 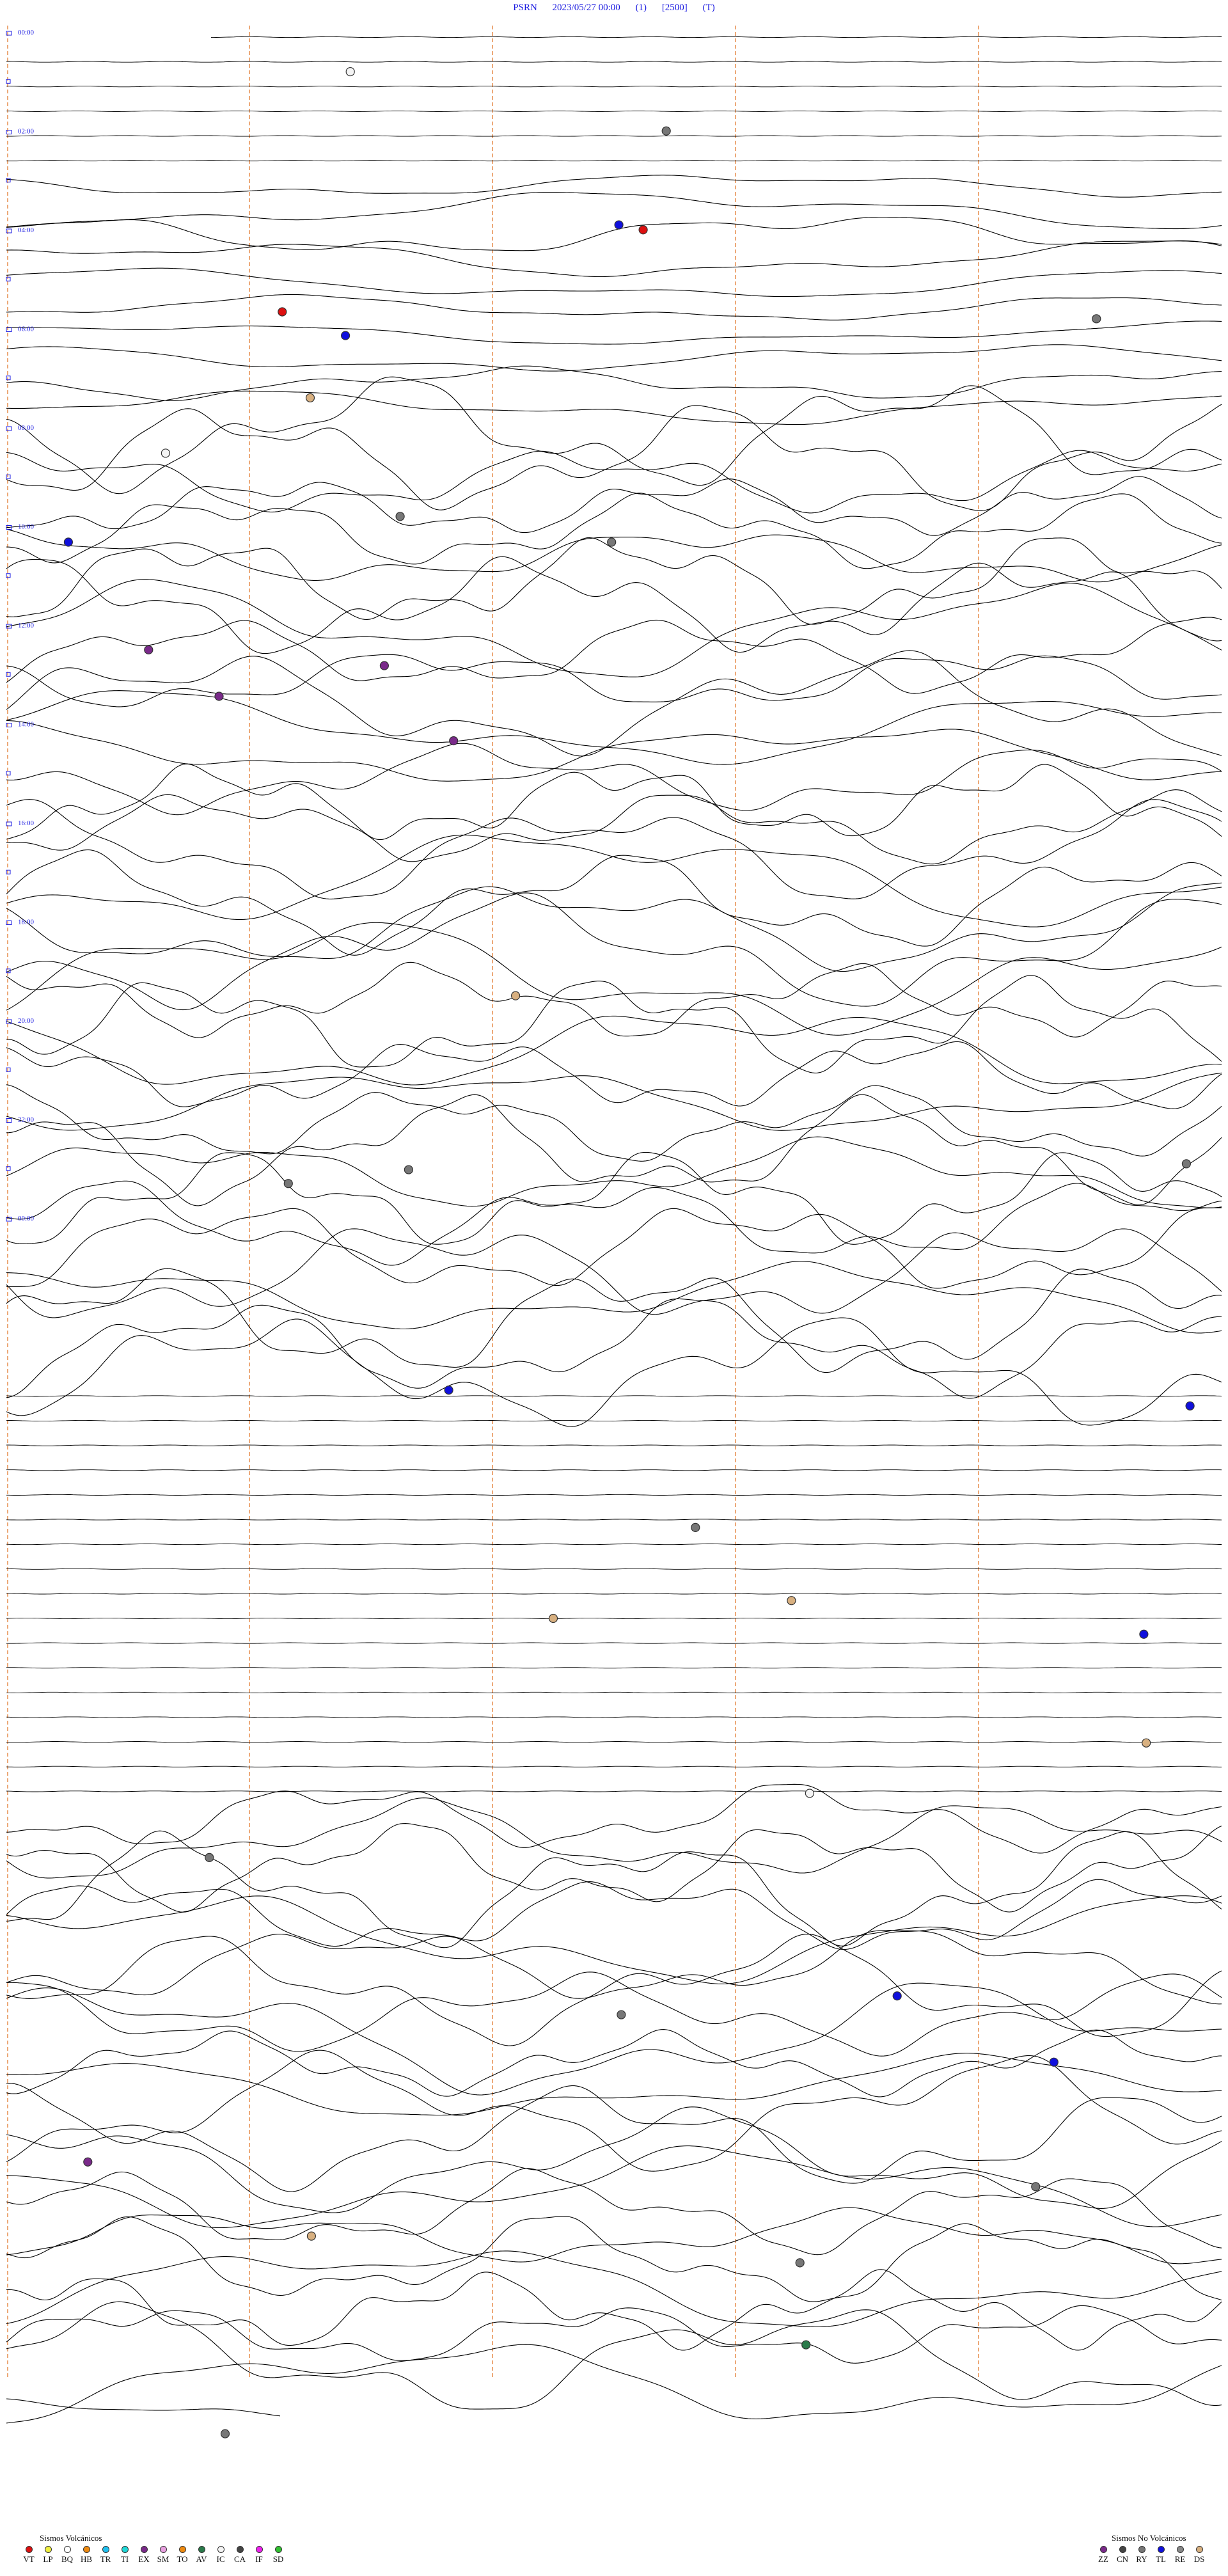 What do you see at coordinates (165, 453) in the screenshot?
I see `event-marker-ic` at bounding box center [165, 453].